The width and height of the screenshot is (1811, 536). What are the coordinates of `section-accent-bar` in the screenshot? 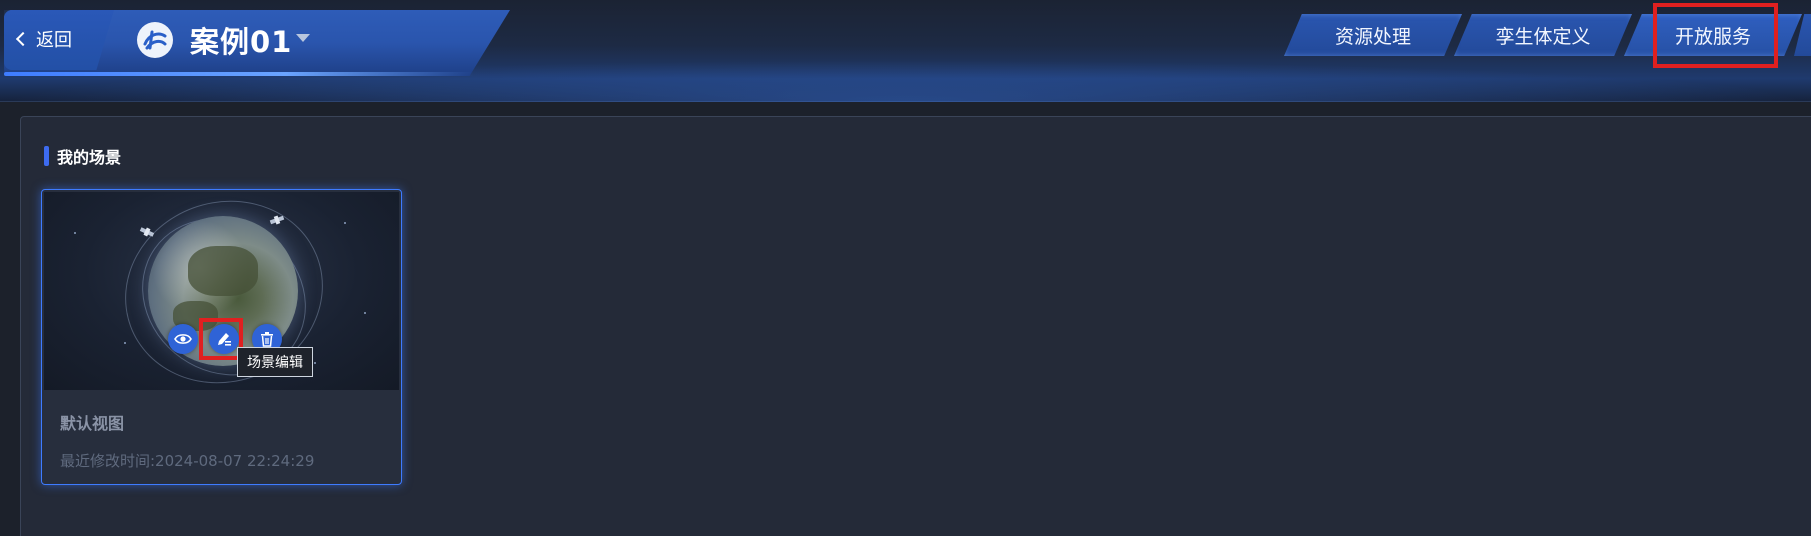 It's located at (46, 156).